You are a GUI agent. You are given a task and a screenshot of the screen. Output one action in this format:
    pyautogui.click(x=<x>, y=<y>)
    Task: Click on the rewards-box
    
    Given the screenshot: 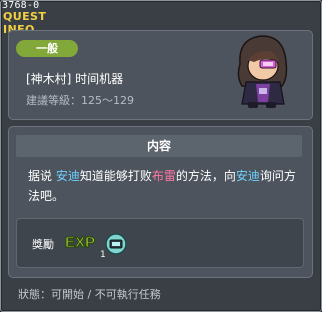 What is the action you would take?
    pyautogui.click(x=160, y=243)
    